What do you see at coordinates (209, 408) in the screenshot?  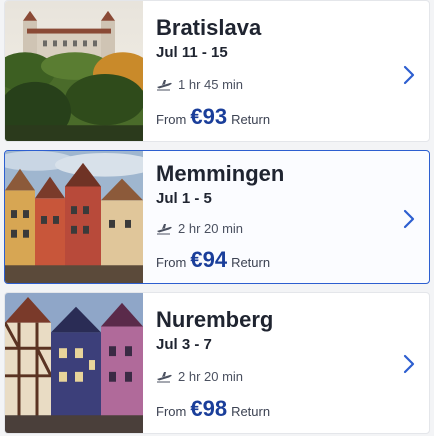 I see `price-value: €98` at bounding box center [209, 408].